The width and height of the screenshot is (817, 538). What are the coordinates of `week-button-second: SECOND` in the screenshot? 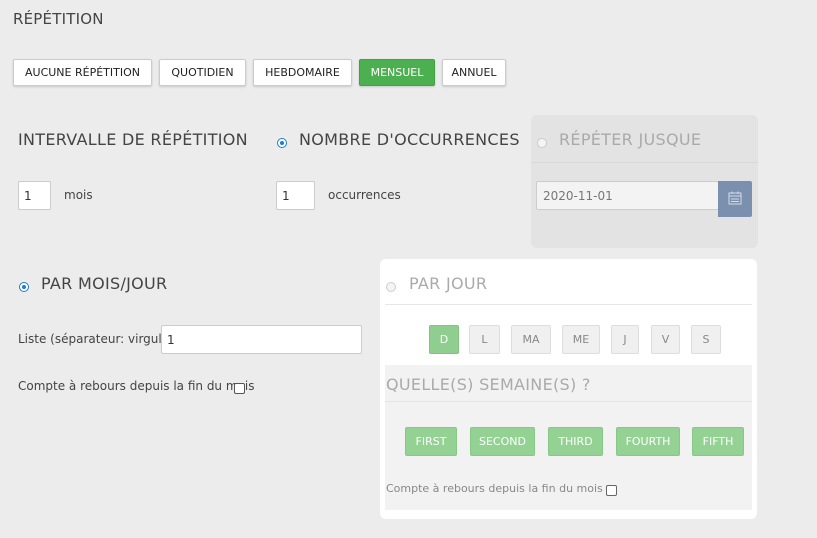 It's located at (502, 441).